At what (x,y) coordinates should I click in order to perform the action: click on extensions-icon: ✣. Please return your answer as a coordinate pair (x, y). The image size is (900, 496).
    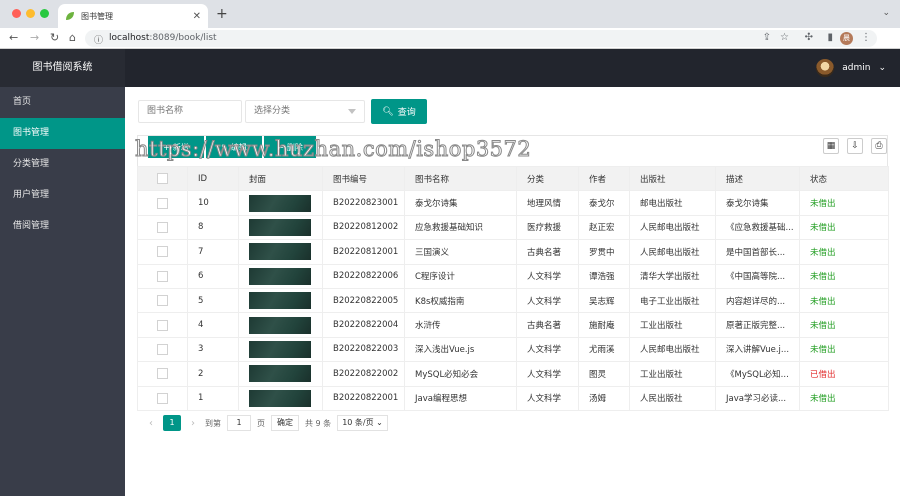
    Looking at the image, I should click on (809, 37).